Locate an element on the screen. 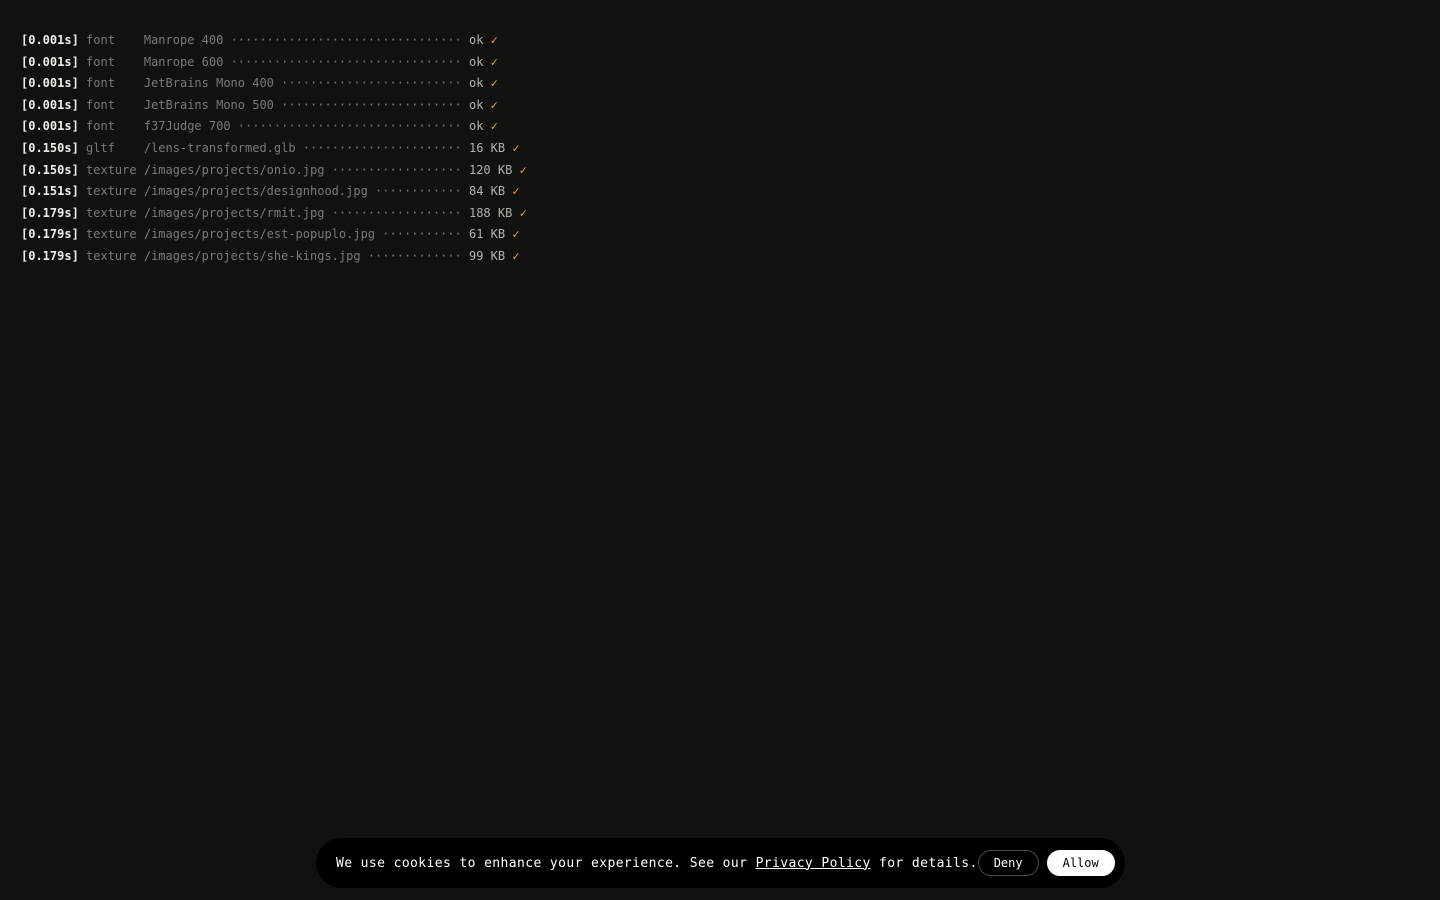 Image resolution: width=1440 pixels, height=900 pixels. cookie-text-after: for details. is located at coordinates (924, 863).